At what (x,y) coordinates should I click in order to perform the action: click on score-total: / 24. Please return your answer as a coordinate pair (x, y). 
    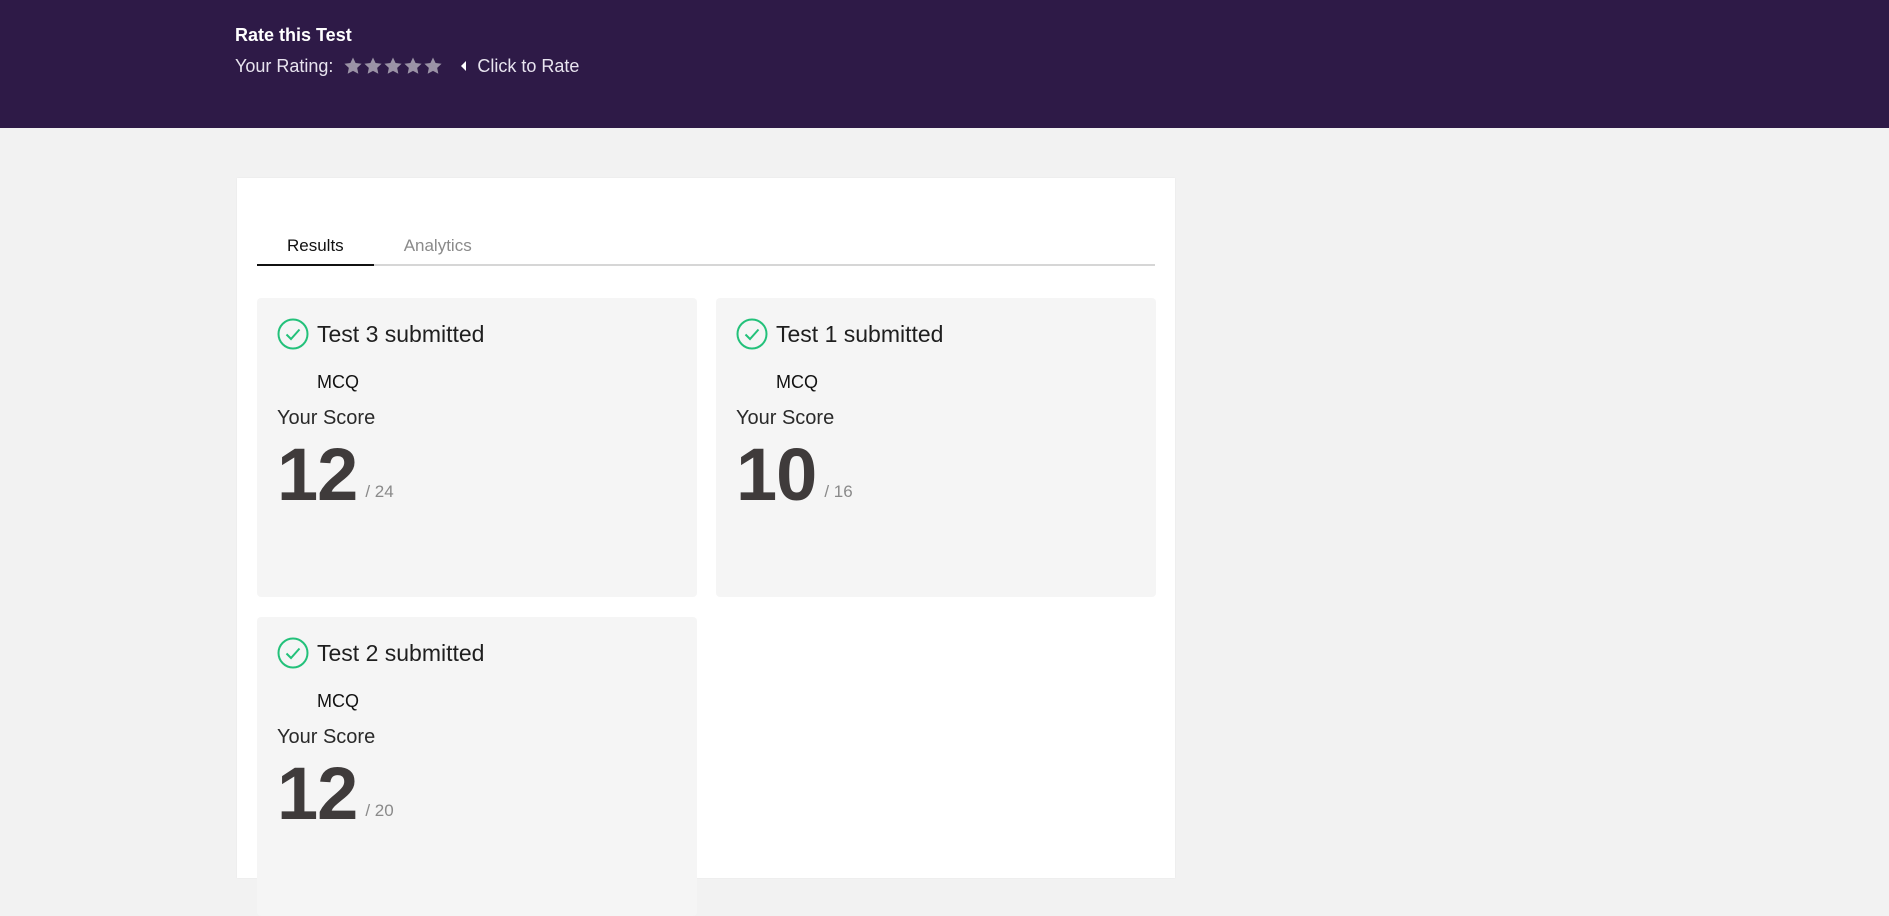
    Looking at the image, I should click on (379, 491).